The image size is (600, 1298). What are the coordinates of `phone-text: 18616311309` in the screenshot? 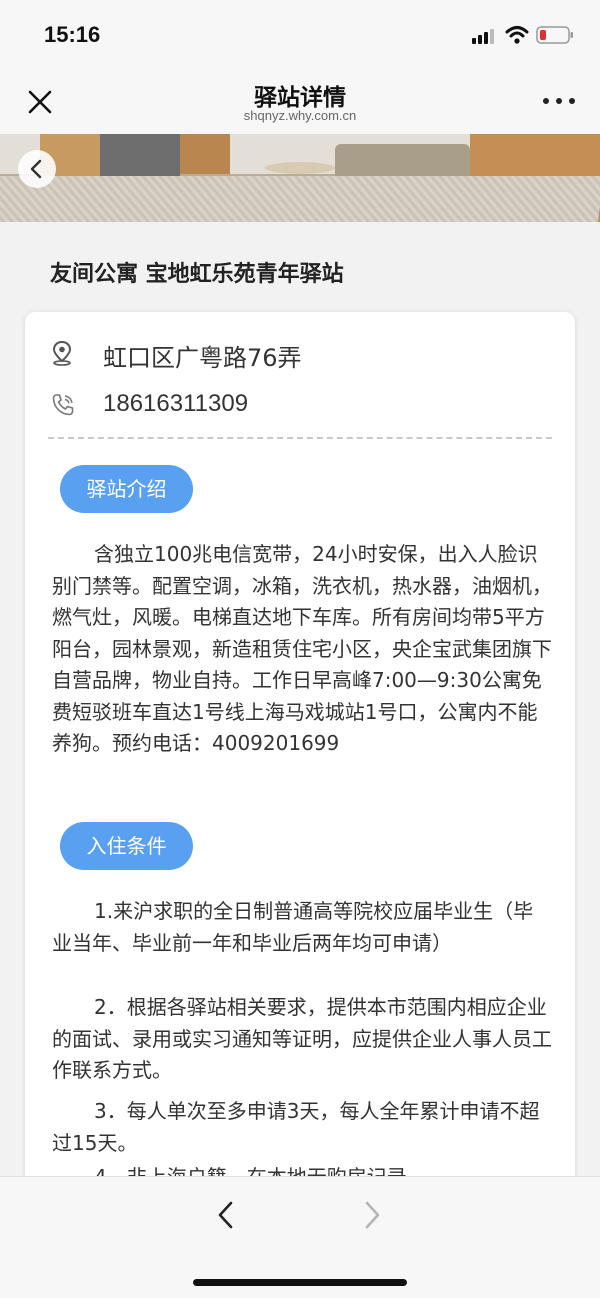 It's located at (176, 403).